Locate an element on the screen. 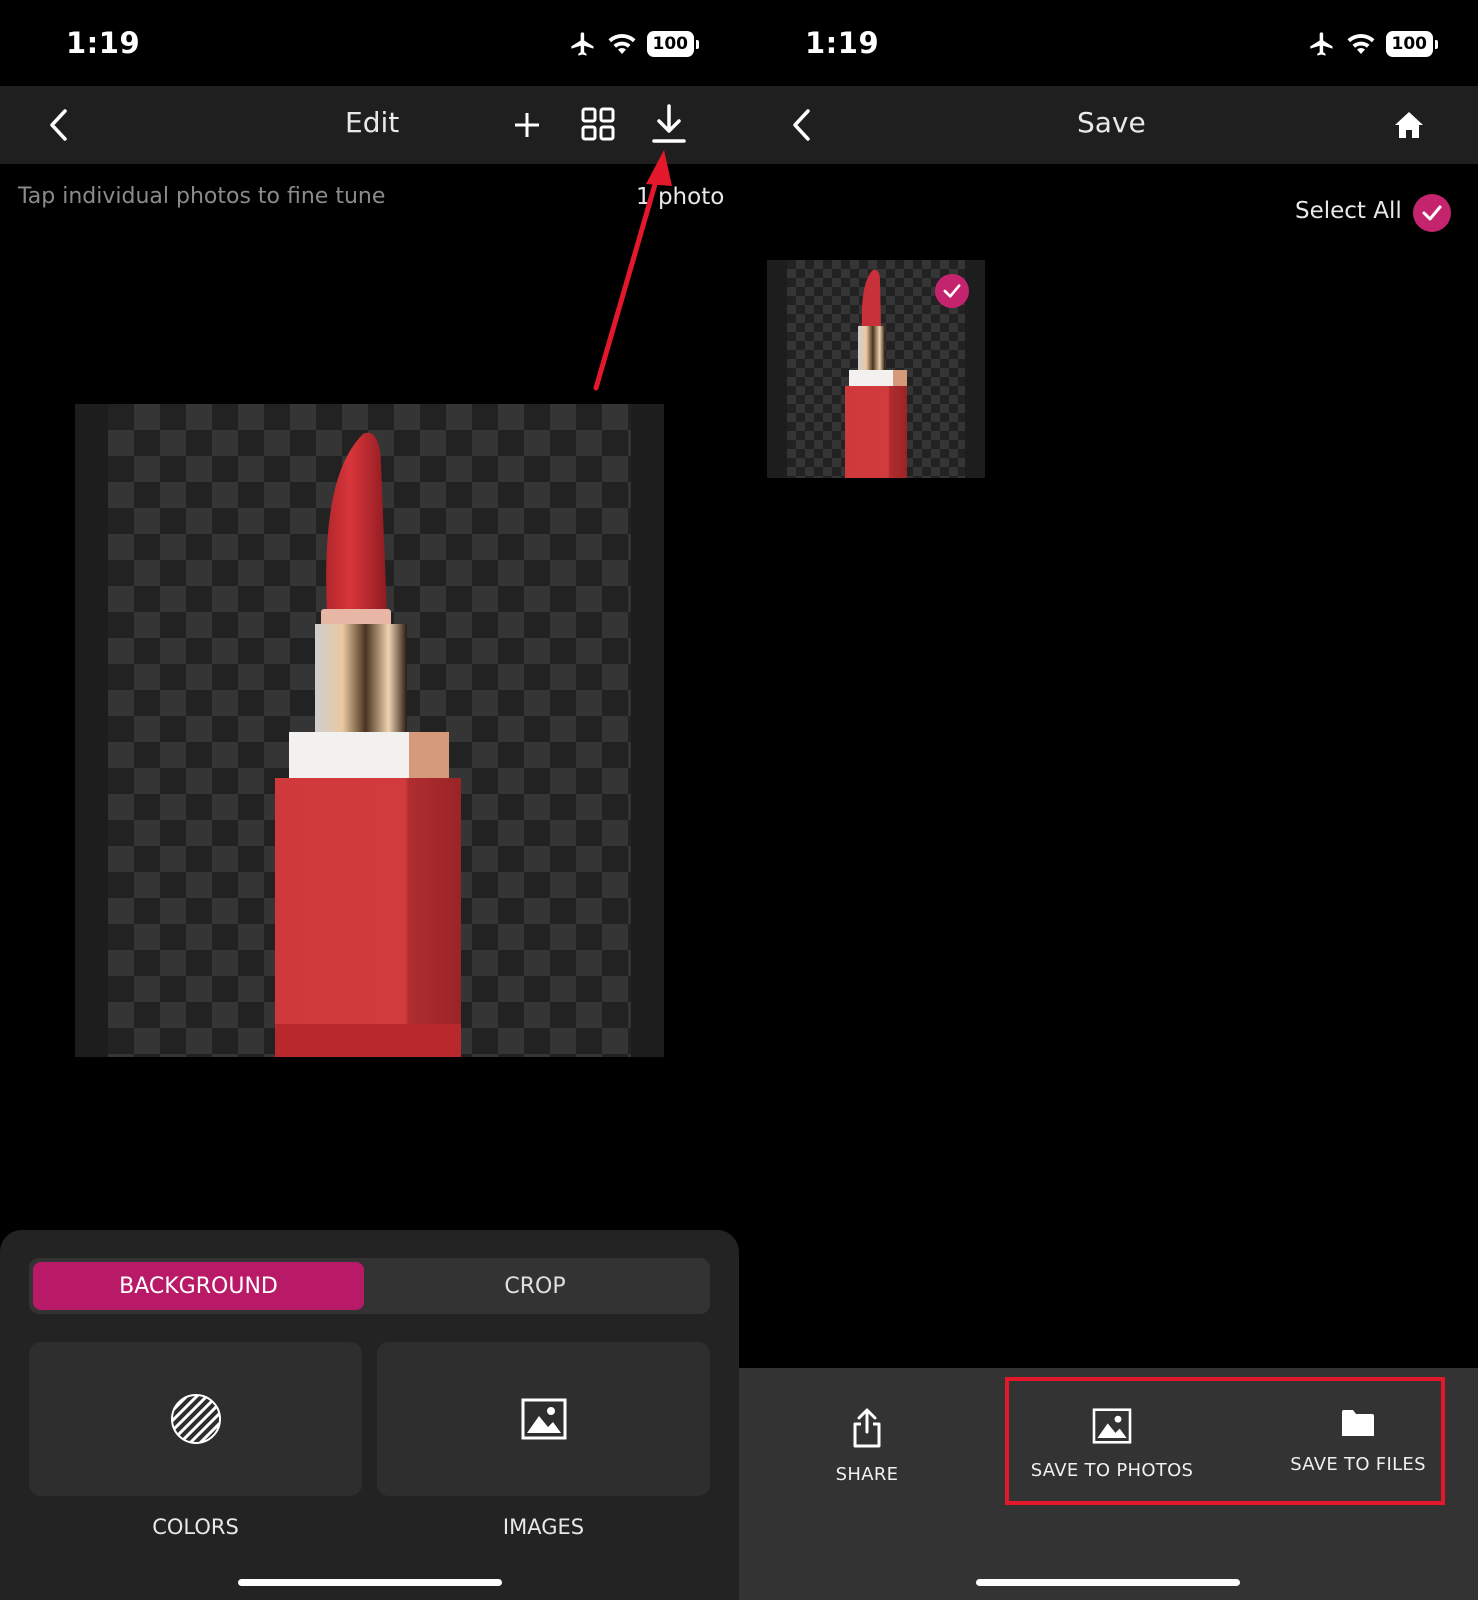 This screenshot has height=1600, width=1478. photo-thumbnail is located at coordinates (876, 369).